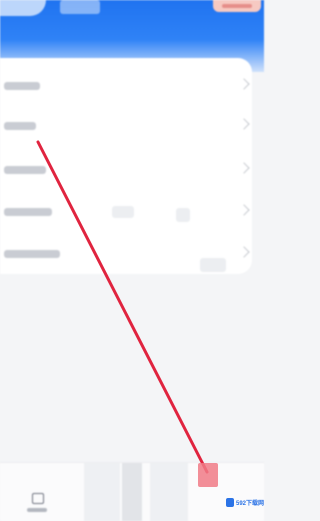 This screenshot has height=521, width=320. I want to click on watermark-text: 592下载网, so click(249, 503).